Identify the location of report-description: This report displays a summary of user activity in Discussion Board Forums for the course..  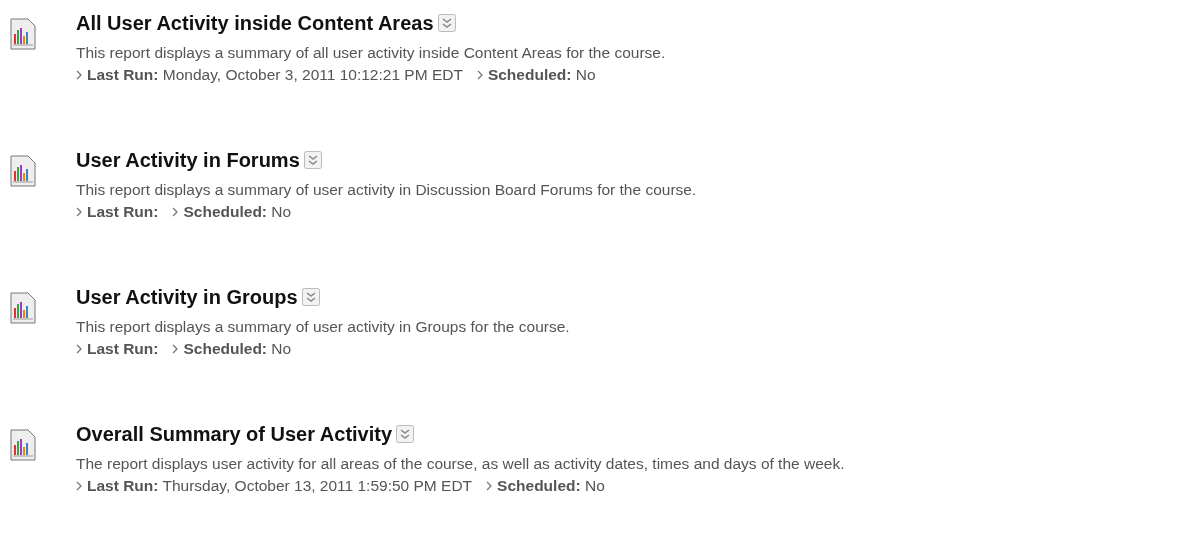
(386, 190).